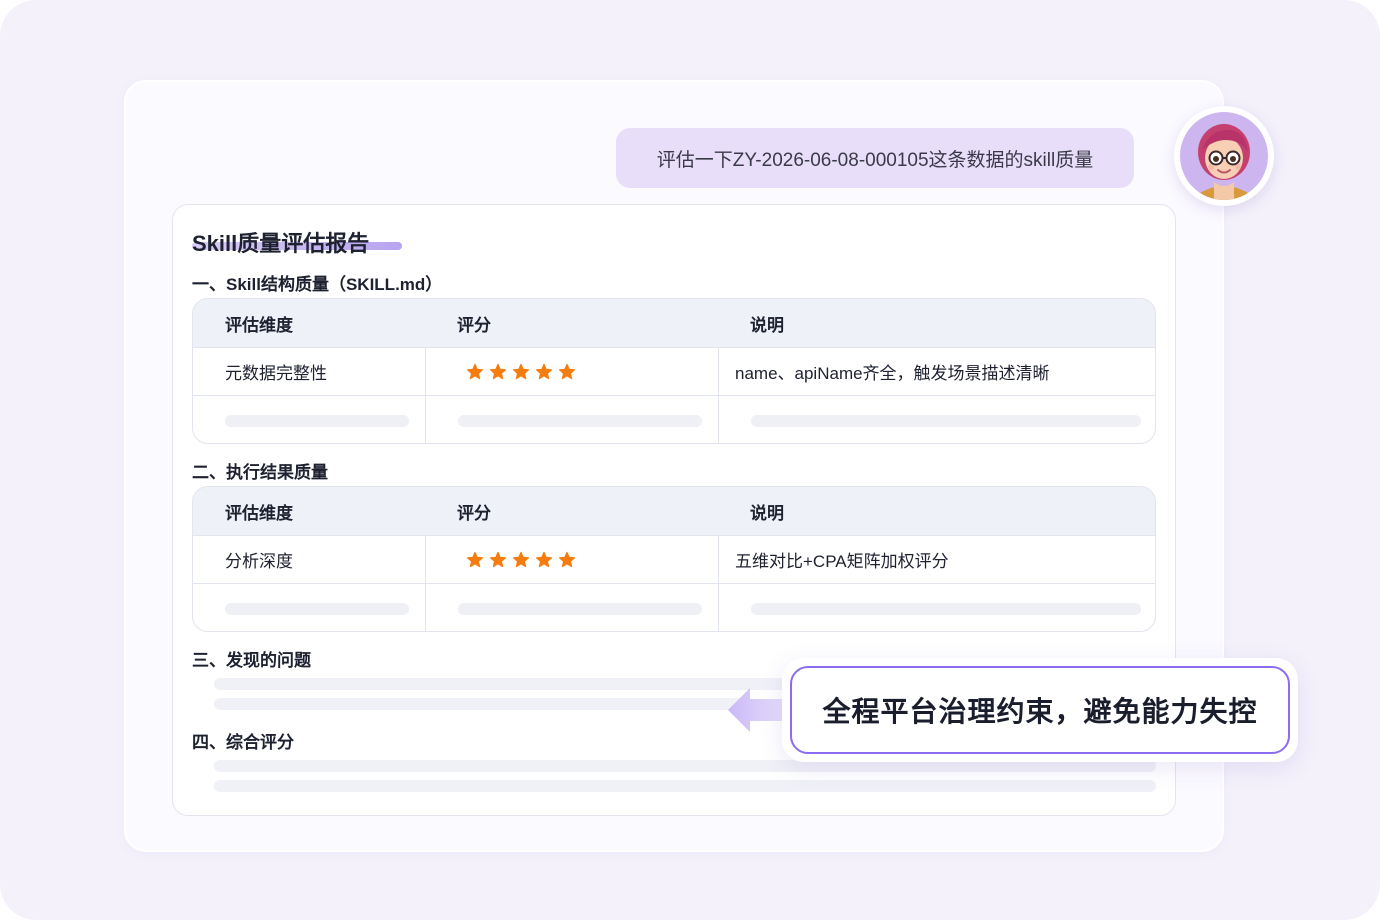  I want to click on arrow-left-icon, so click(758, 710).